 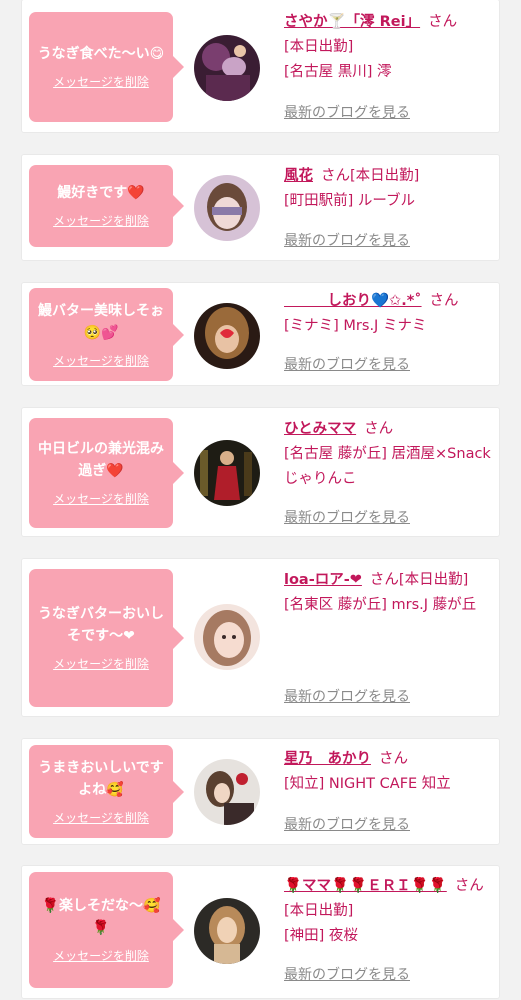 I want to click on sender-info: 風花 さん[本日出勤] [町田駅前] ルーブル, so click(x=388, y=189).